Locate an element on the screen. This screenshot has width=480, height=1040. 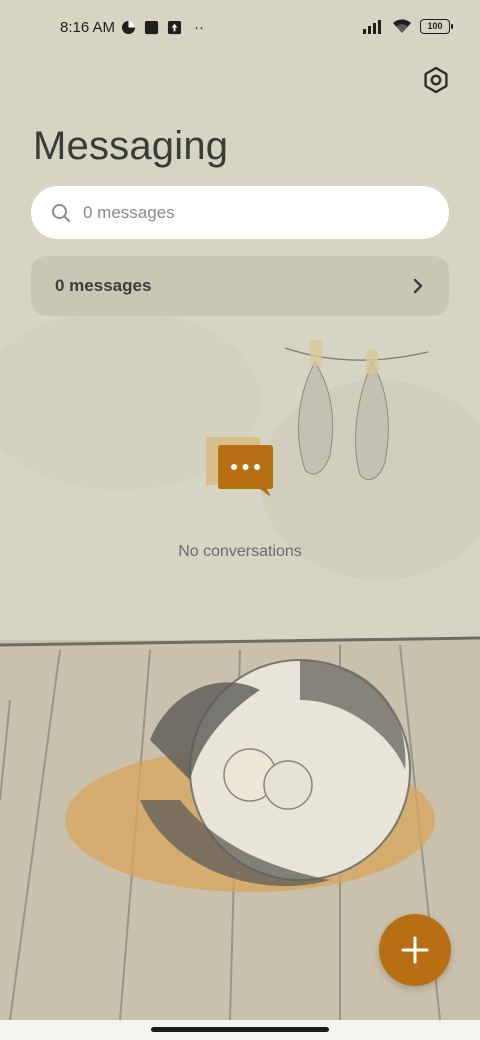
search-icon is located at coordinates (61, 212).